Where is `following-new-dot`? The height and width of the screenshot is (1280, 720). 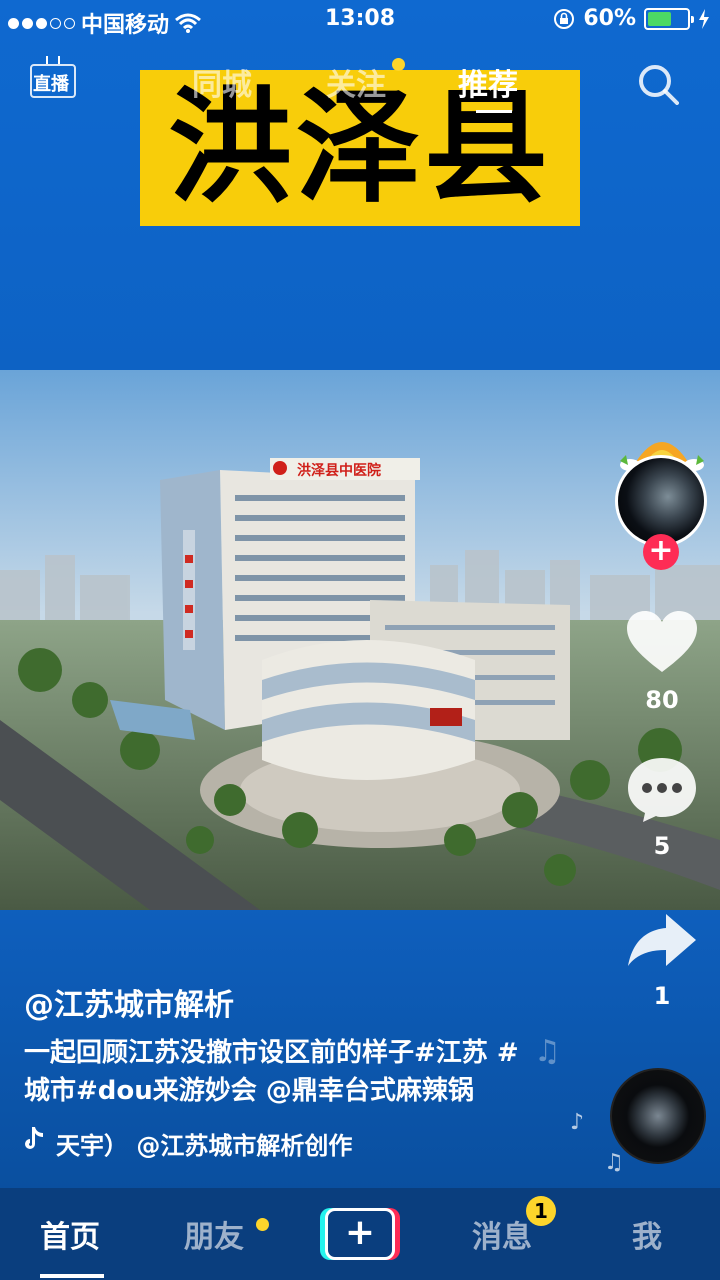
following-new-dot is located at coordinates (398, 64).